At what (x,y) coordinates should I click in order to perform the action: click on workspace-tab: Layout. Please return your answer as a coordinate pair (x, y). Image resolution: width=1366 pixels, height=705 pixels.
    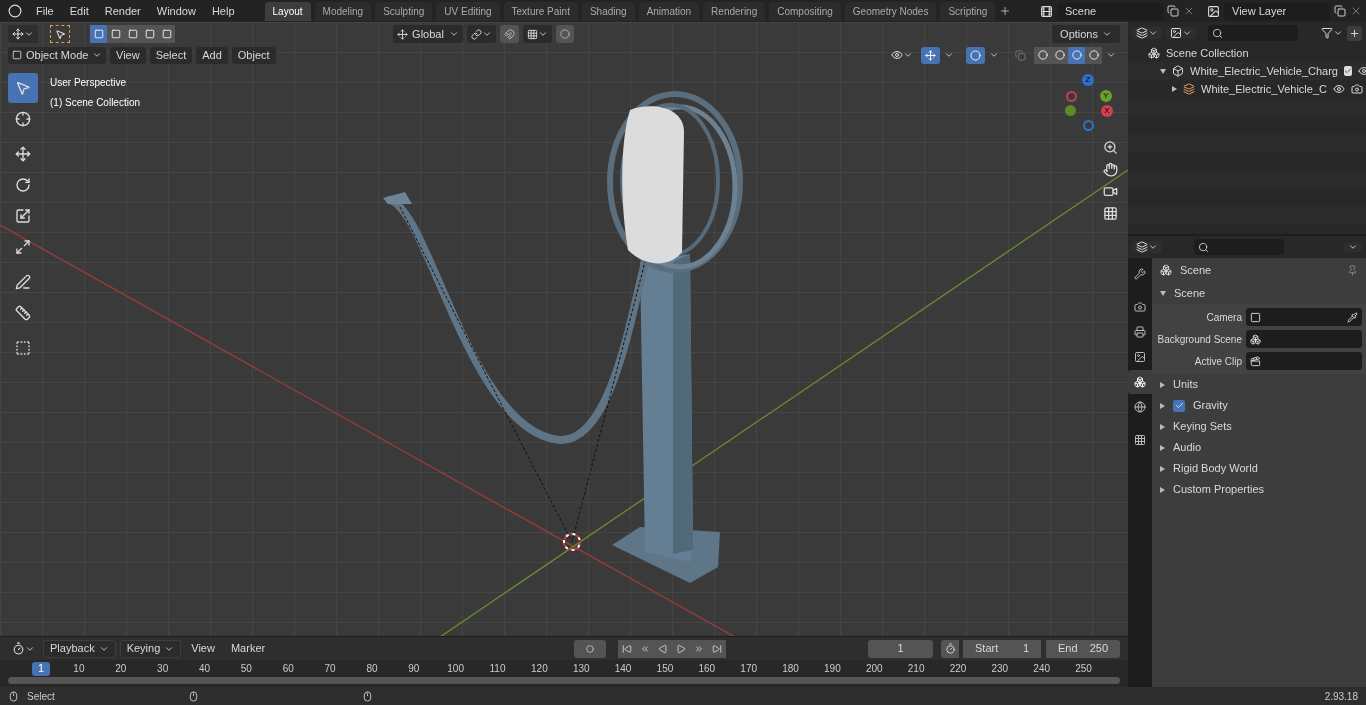
    Looking at the image, I should click on (287, 11).